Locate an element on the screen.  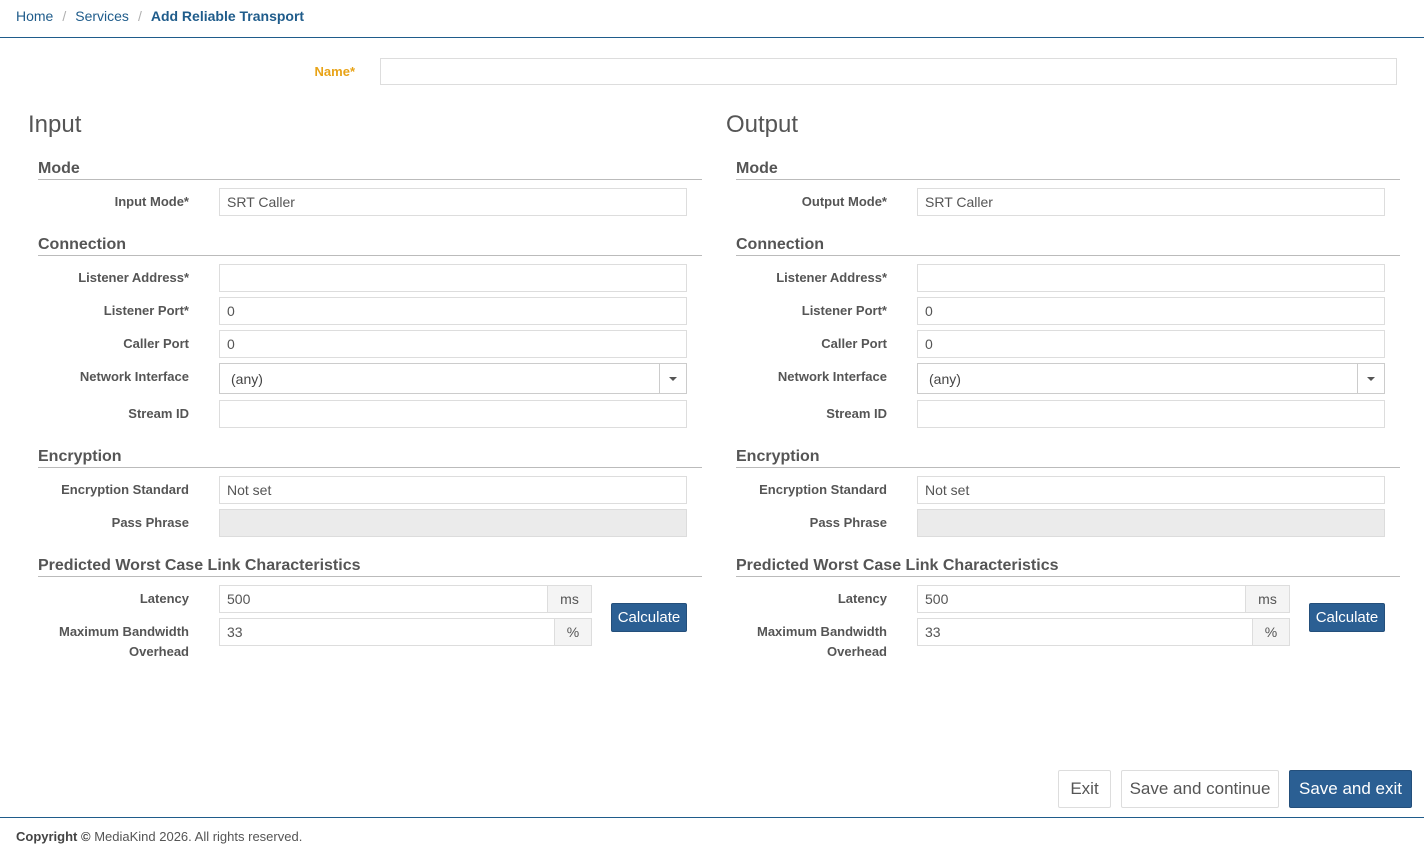
output-latency-unit: ms is located at coordinates (1267, 599).